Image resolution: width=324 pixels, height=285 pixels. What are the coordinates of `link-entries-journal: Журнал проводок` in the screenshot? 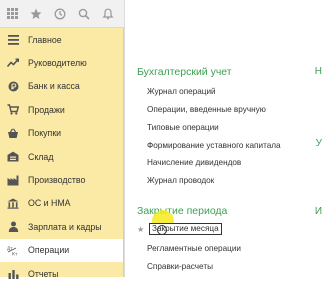 It's located at (180, 180).